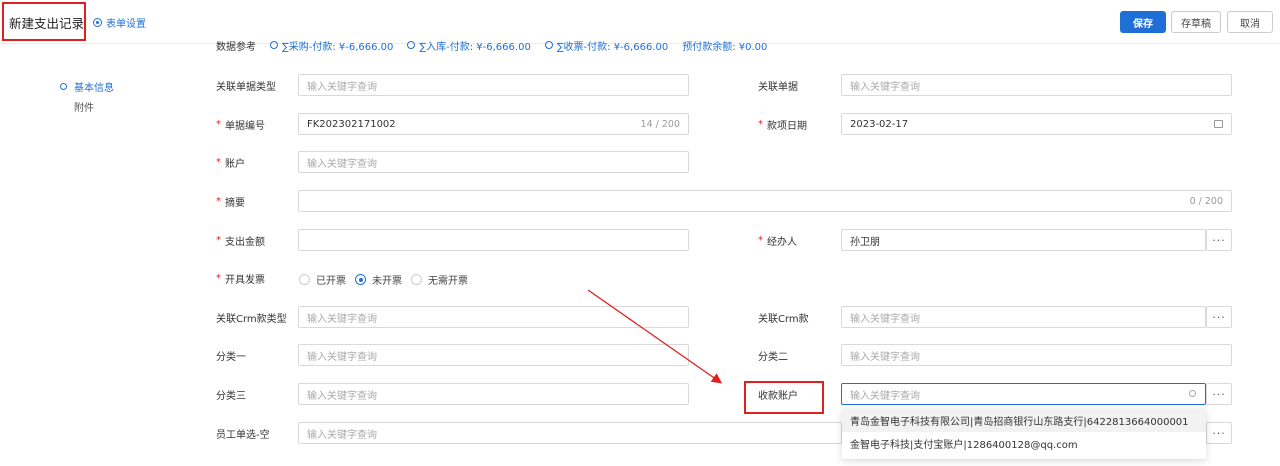 The width and height of the screenshot is (1280, 466). I want to click on dropdown-option: 金智电子科技|支付宝账户|1286400128@qq.com, so click(1024, 443).